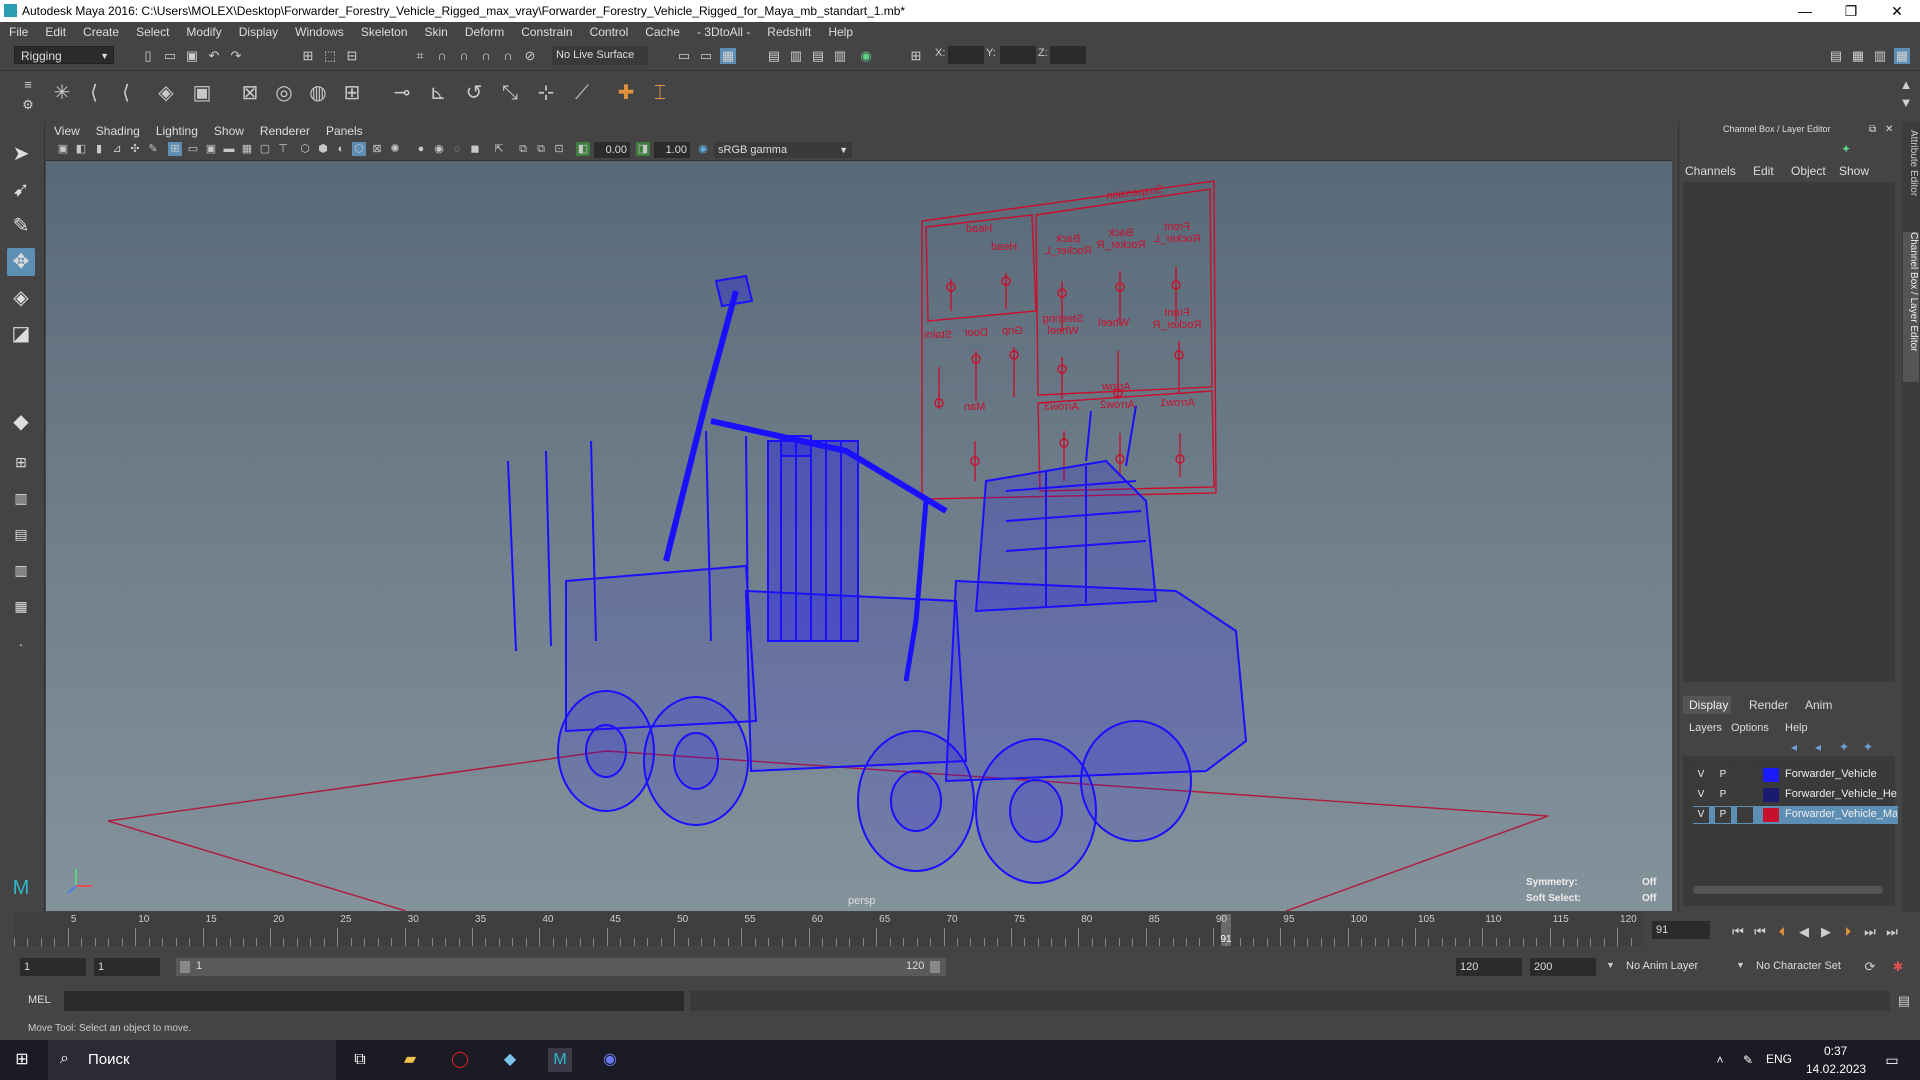 The image size is (1920, 1080). Describe the element at coordinates (499, 149) in the screenshot. I see `isolate-select-icon: ⇱` at that location.